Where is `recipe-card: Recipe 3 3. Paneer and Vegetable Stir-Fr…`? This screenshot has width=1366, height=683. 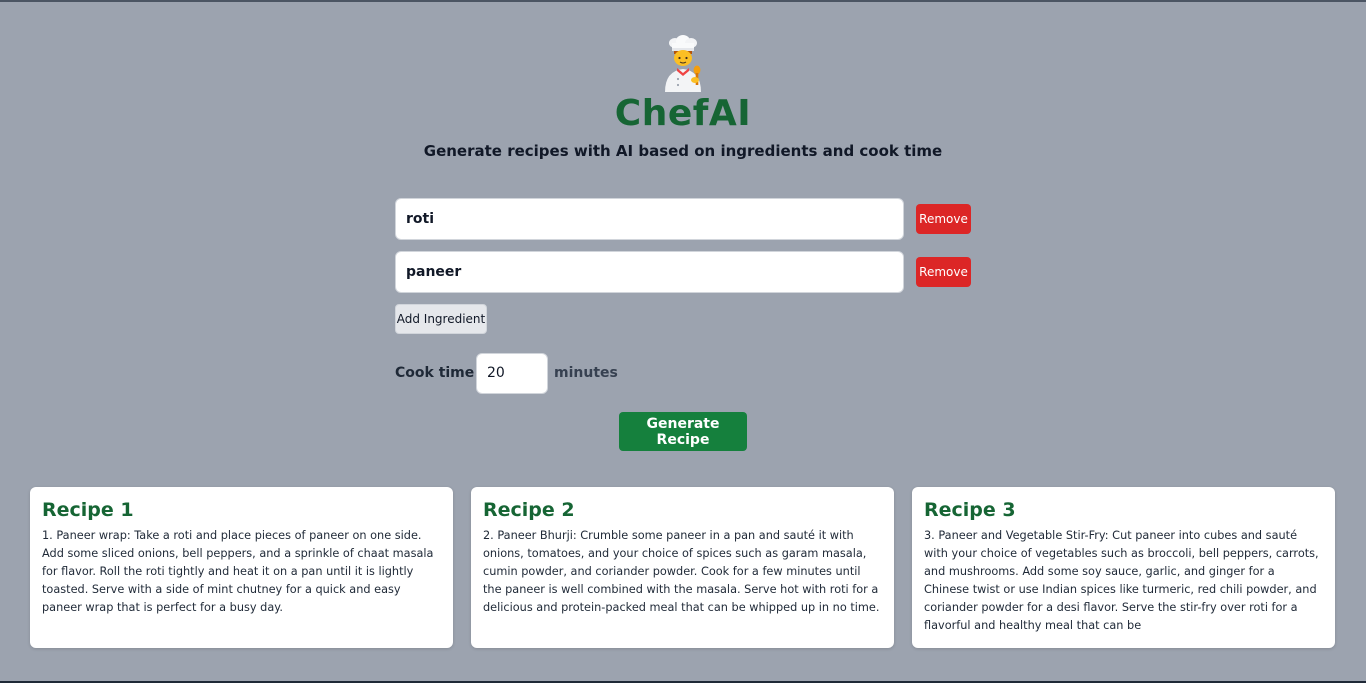 recipe-card: Recipe 3 3. Paneer and Vegetable Stir-Fr… is located at coordinates (1123, 567).